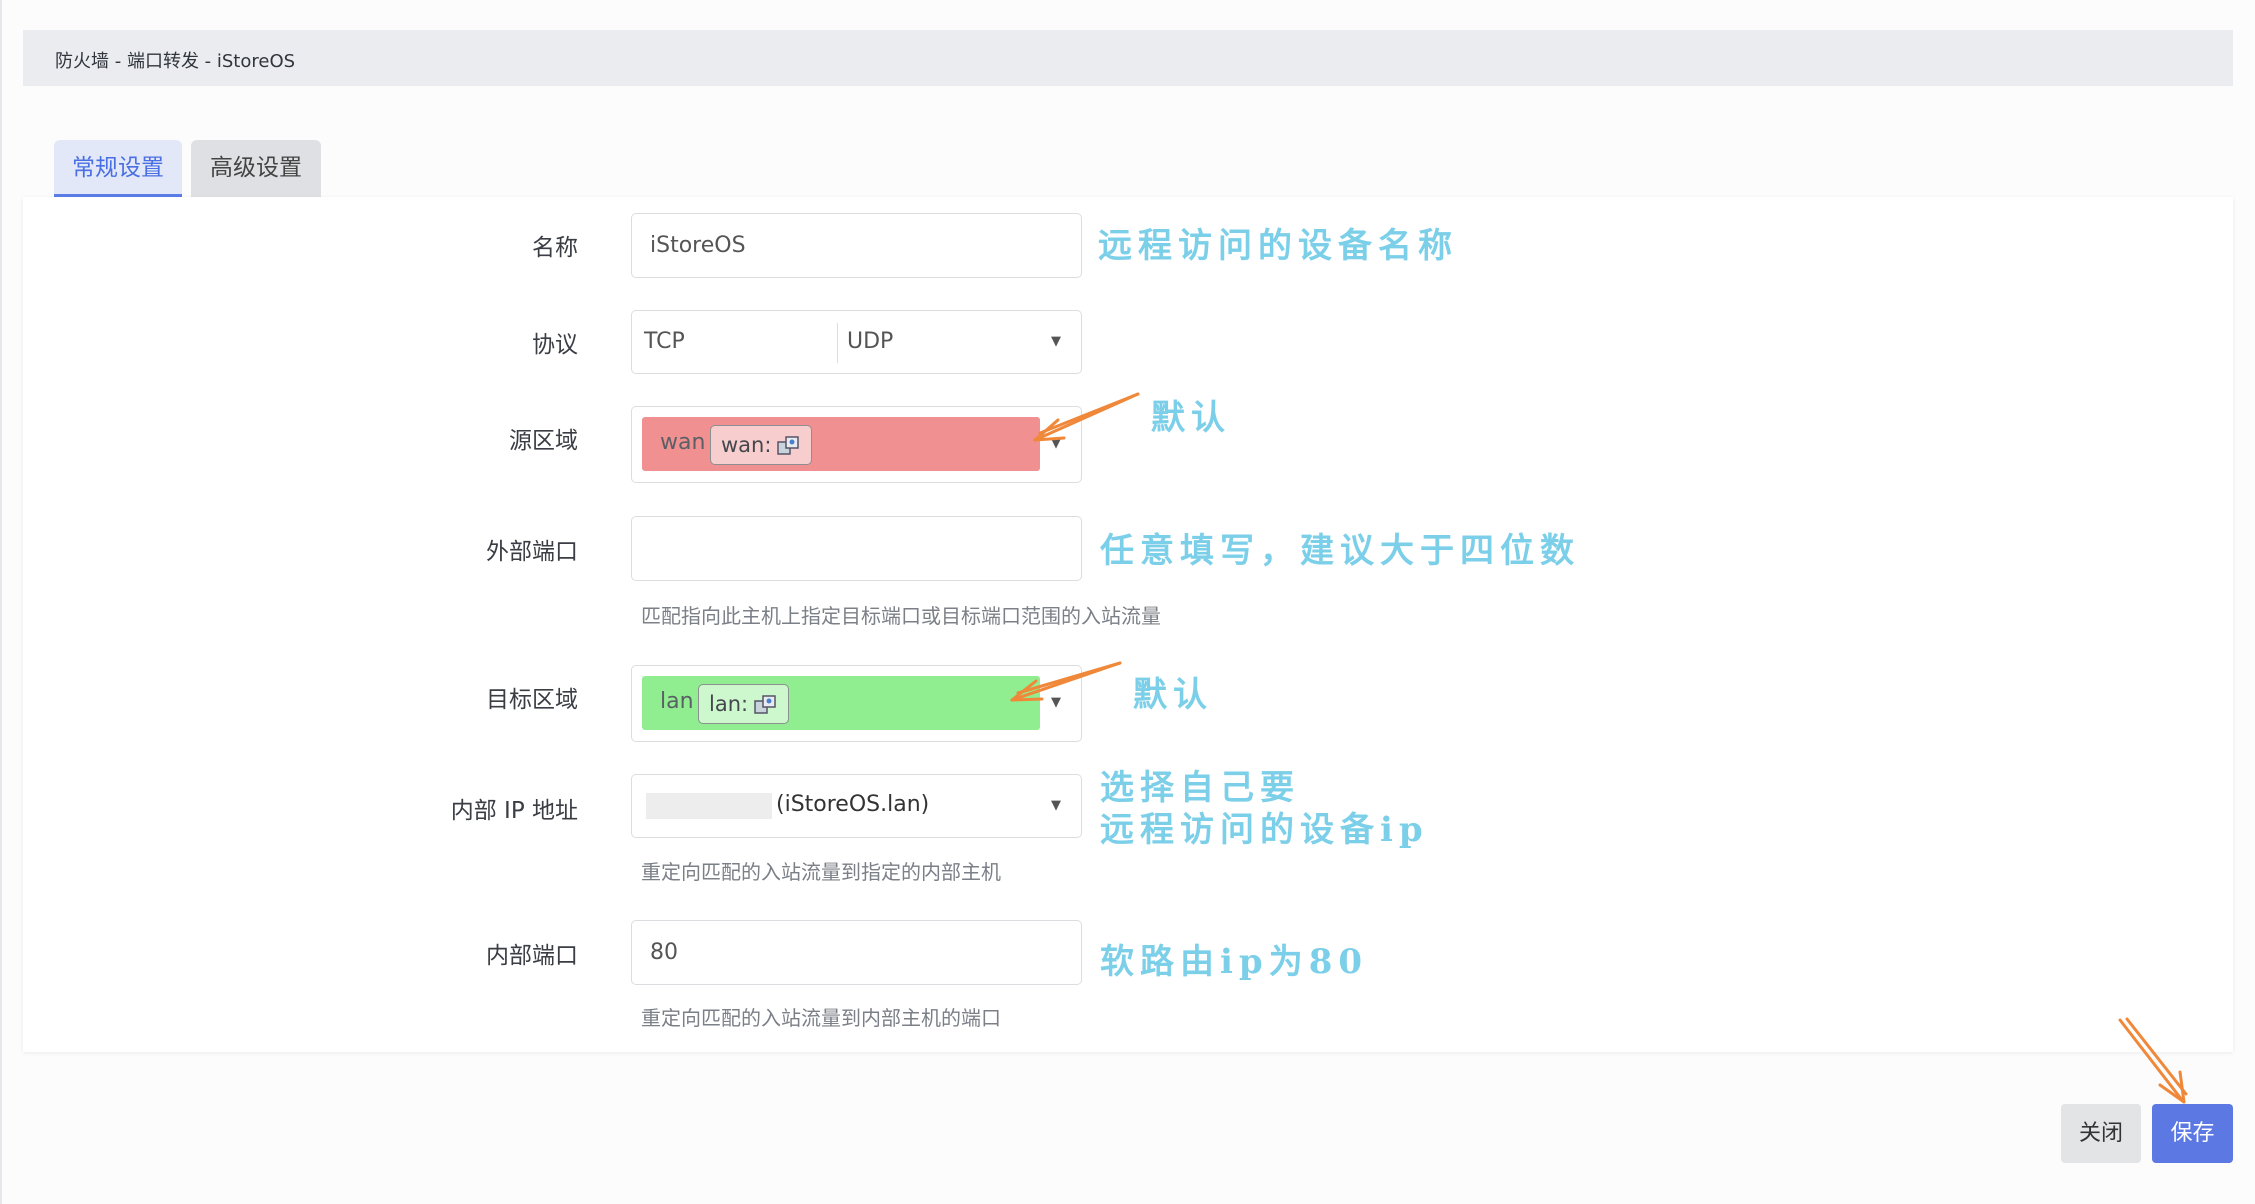 The width and height of the screenshot is (2255, 1204). What do you see at coordinates (2101, 1133) in the screenshot?
I see `close-button: 关闭` at bounding box center [2101, 1133].